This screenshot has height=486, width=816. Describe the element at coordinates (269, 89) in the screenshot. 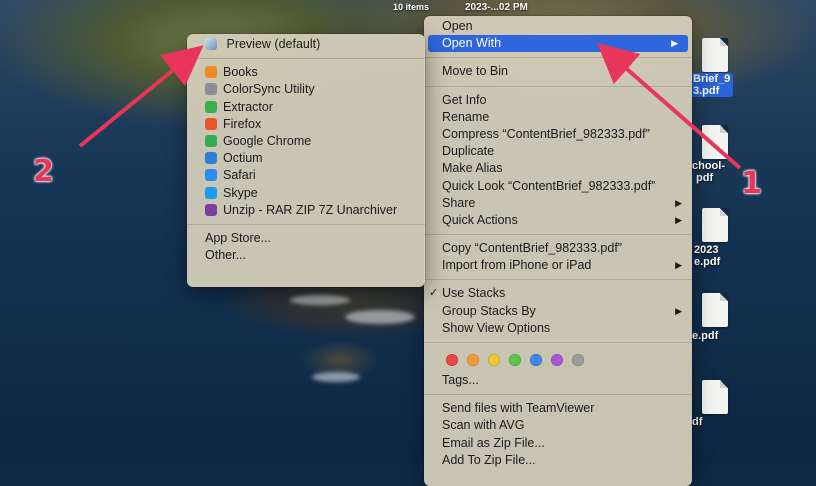

I see `submenu-item-label: ColorSync Utility` at that location.